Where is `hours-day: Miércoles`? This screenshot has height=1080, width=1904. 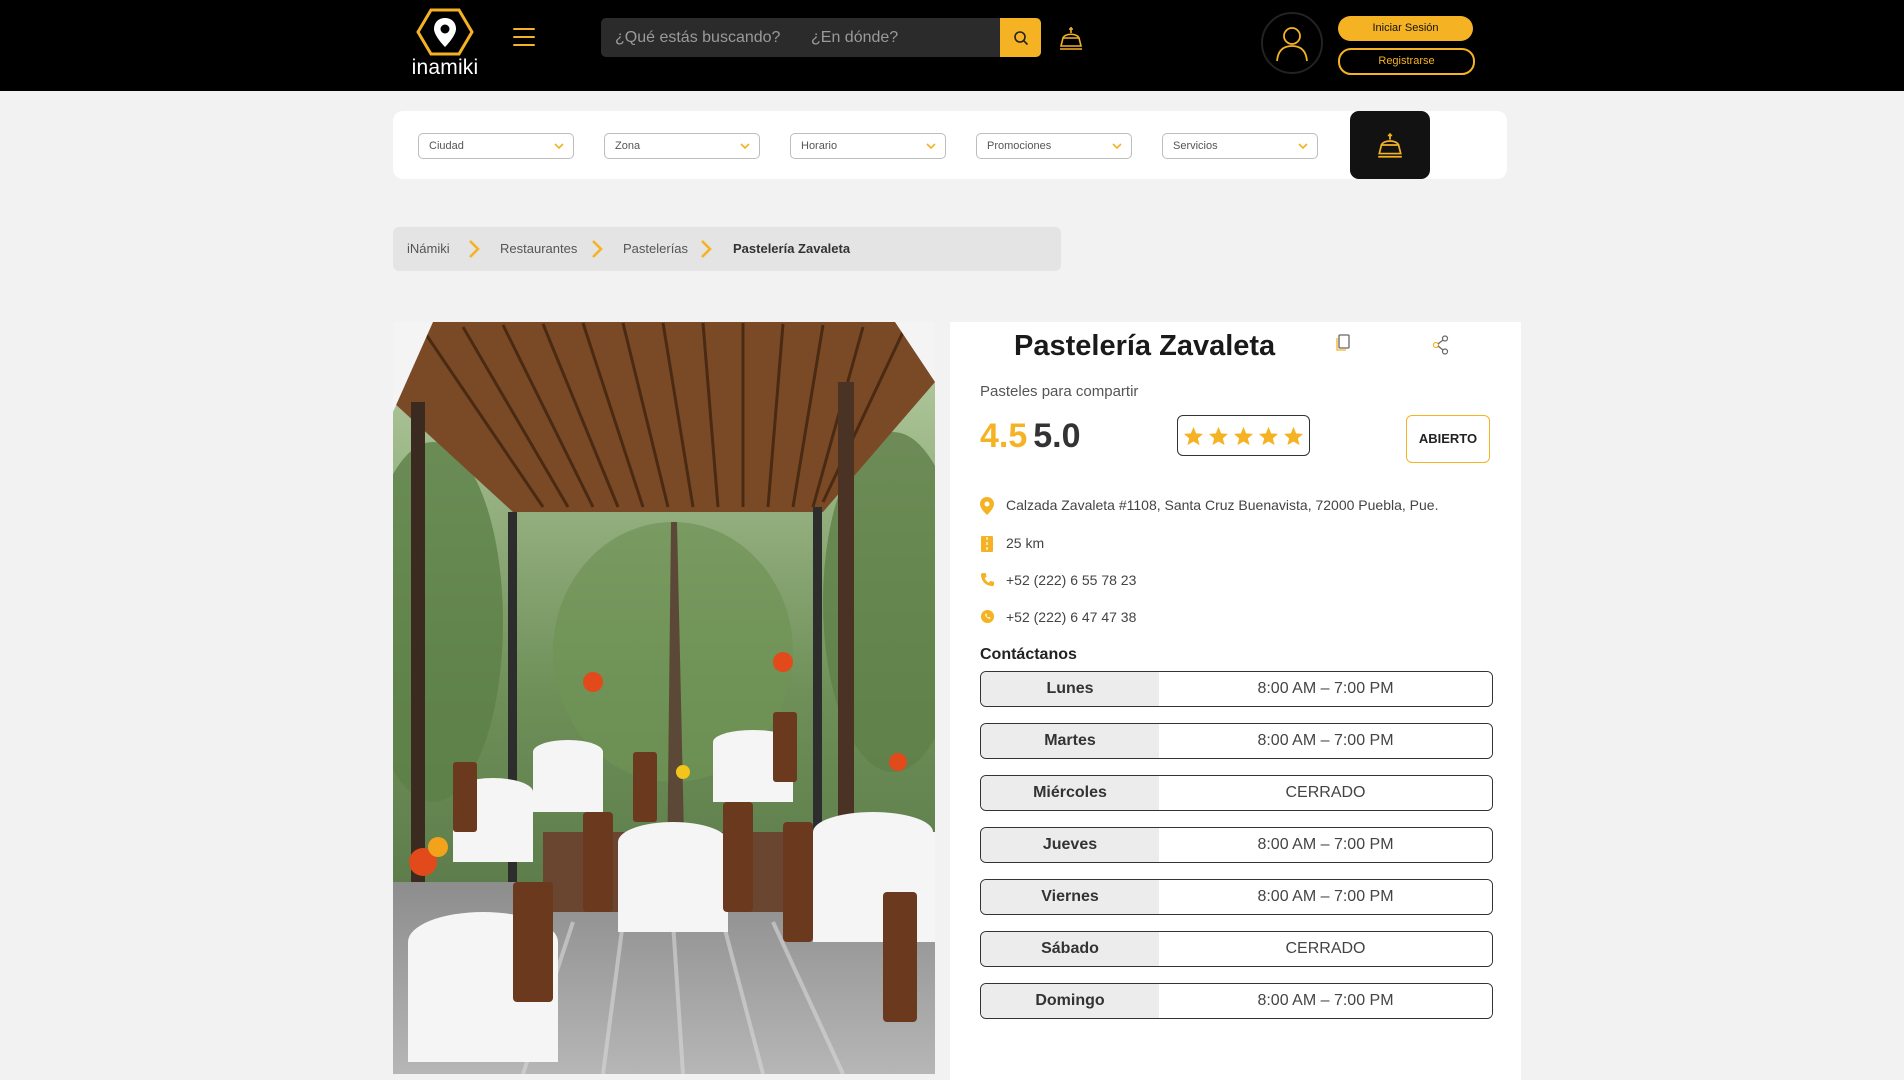
hours-day: Miércoles is located at coordinates (1070, 793).